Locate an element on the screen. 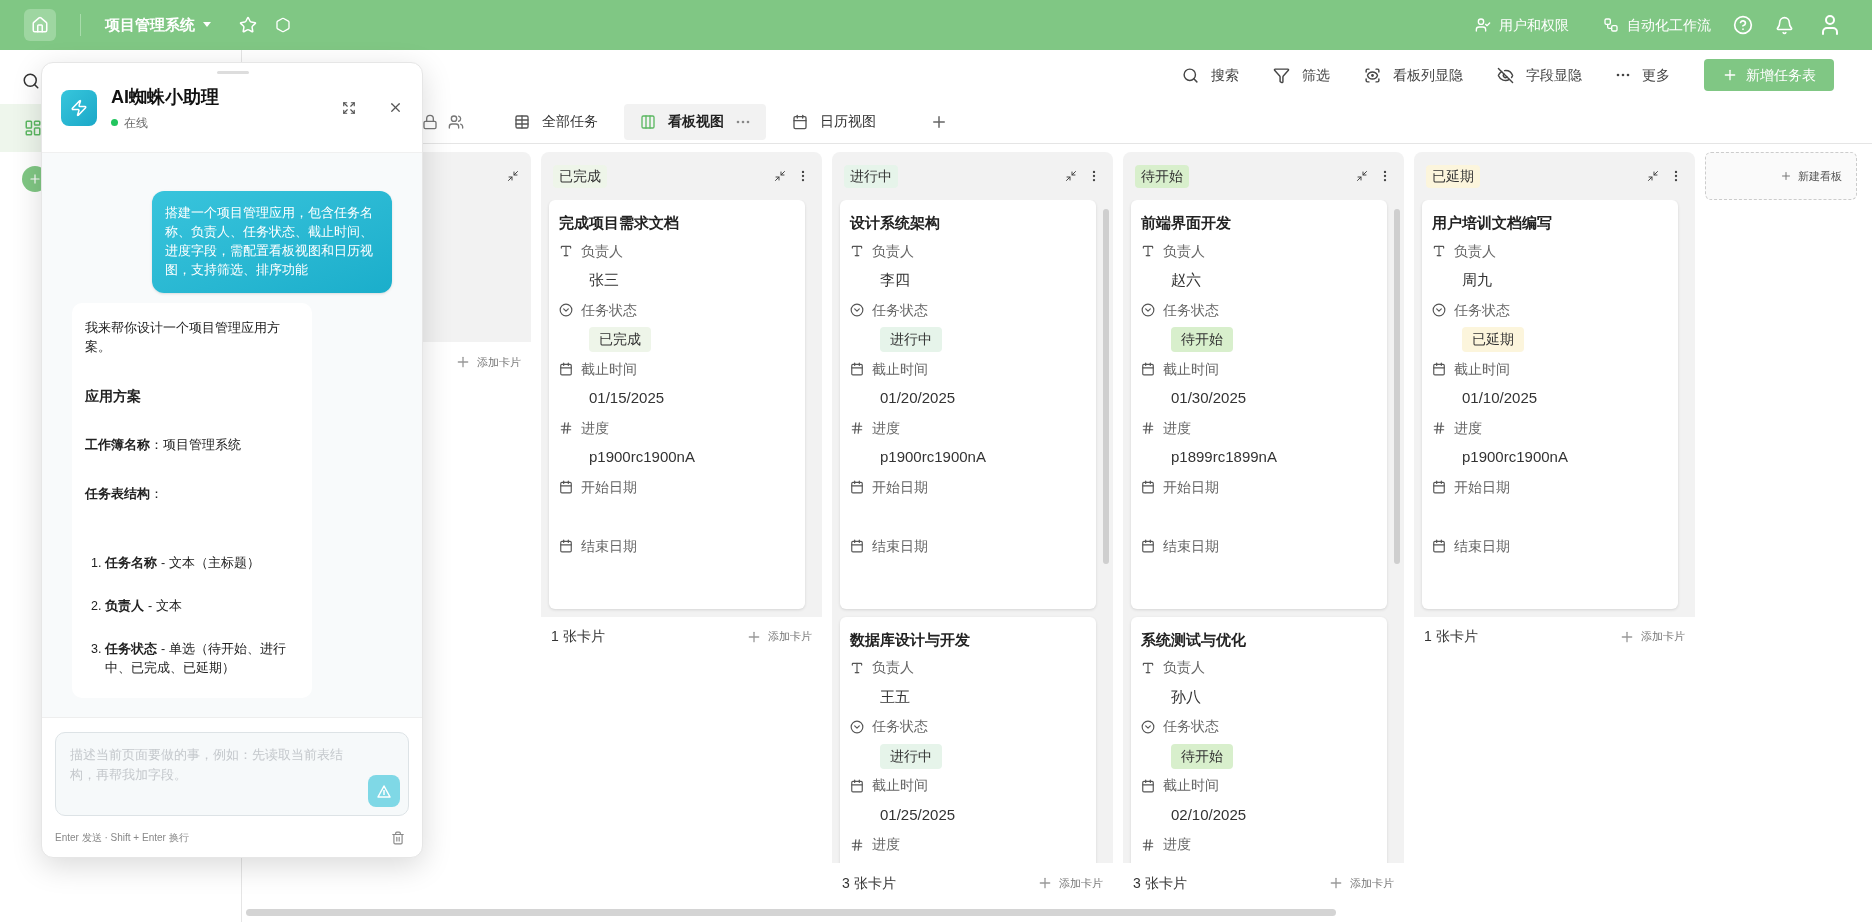 This screenshot has height=922, width=1872. view-tab: 全部任务 is located at coordinates (556, 121).